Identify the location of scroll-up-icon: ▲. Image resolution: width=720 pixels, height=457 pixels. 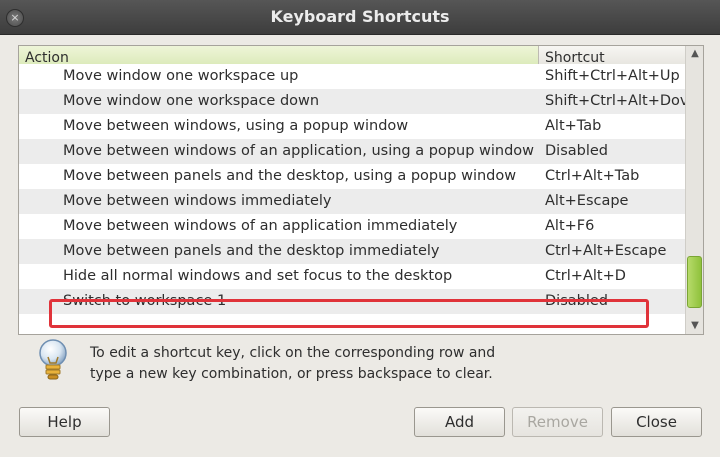
(694, 54).